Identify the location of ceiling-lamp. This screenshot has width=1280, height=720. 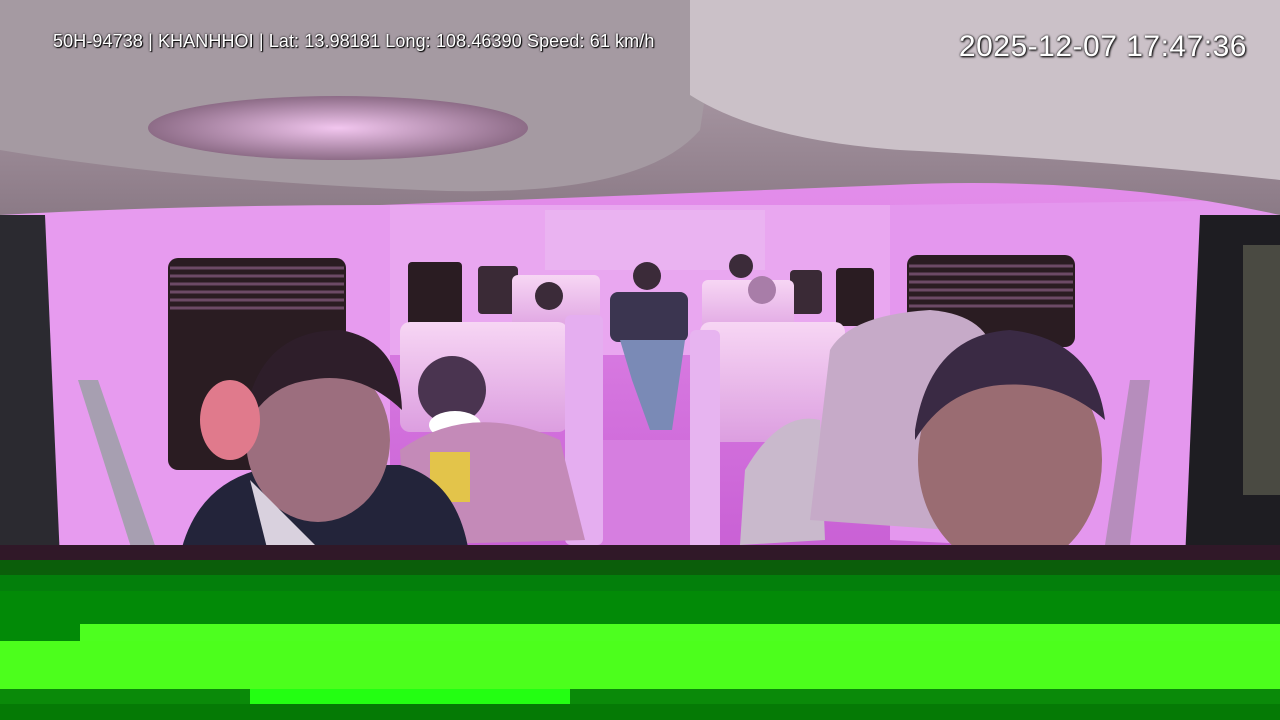
(338, 128).